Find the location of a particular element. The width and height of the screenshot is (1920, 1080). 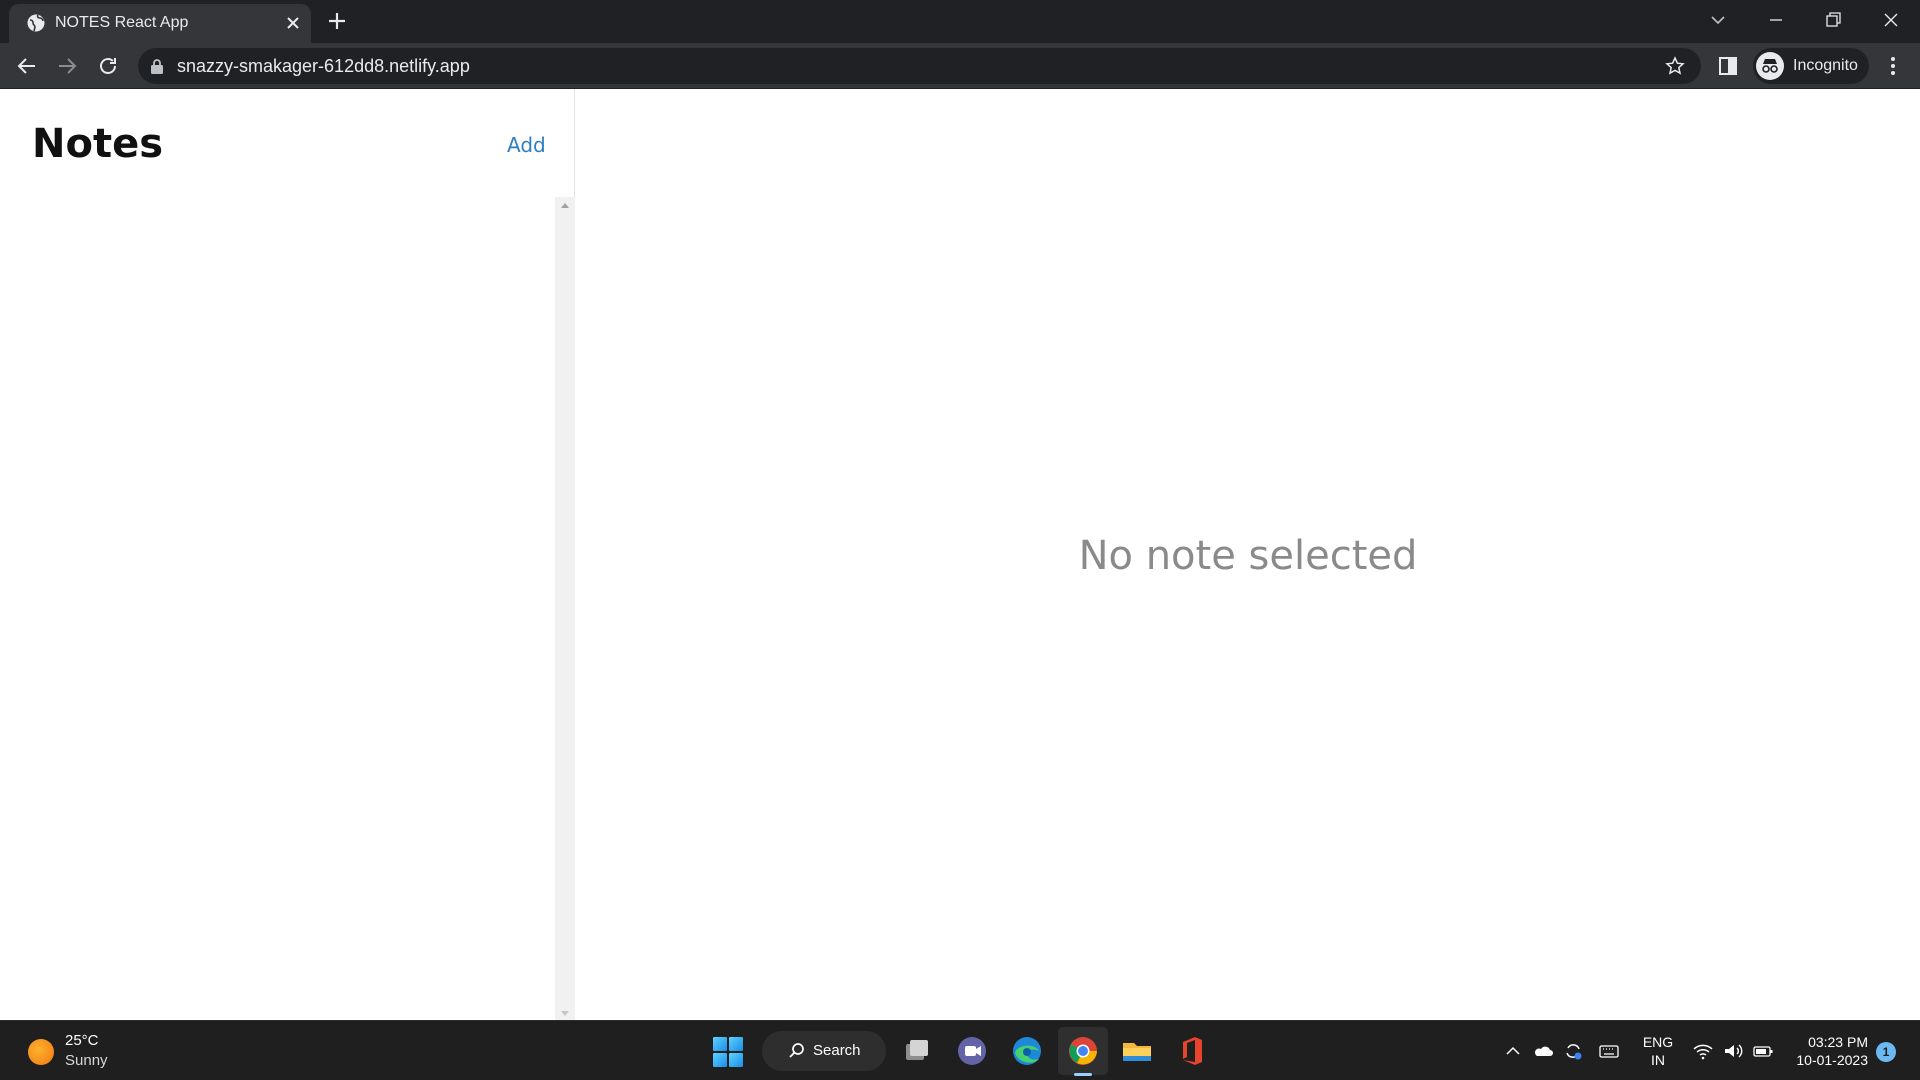

new-tab-icon is located at coordinates (337, 21).